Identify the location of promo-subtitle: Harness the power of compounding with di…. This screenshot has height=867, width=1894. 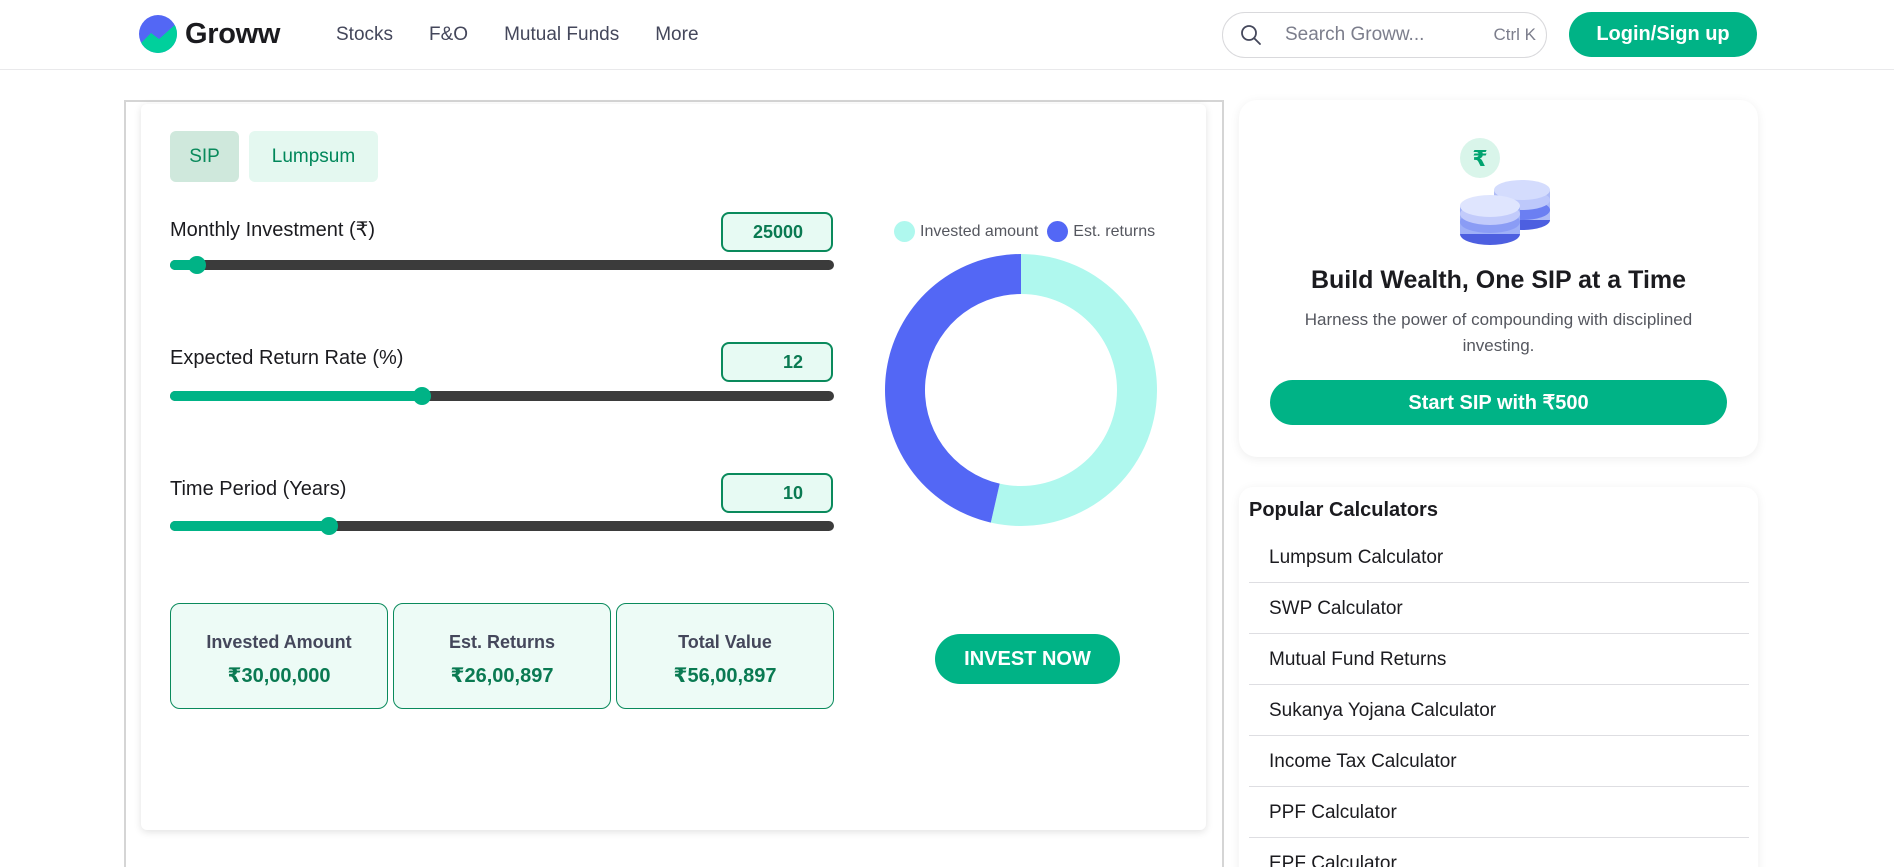
(1498, 332).